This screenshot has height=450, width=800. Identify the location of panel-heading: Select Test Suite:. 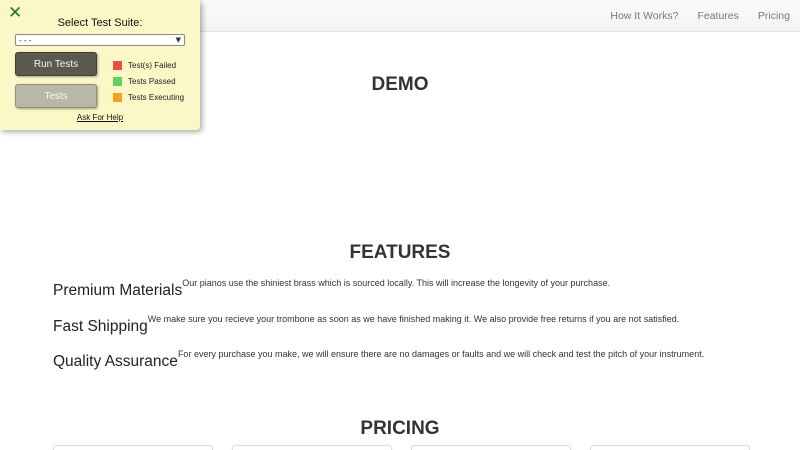
(100, 23).